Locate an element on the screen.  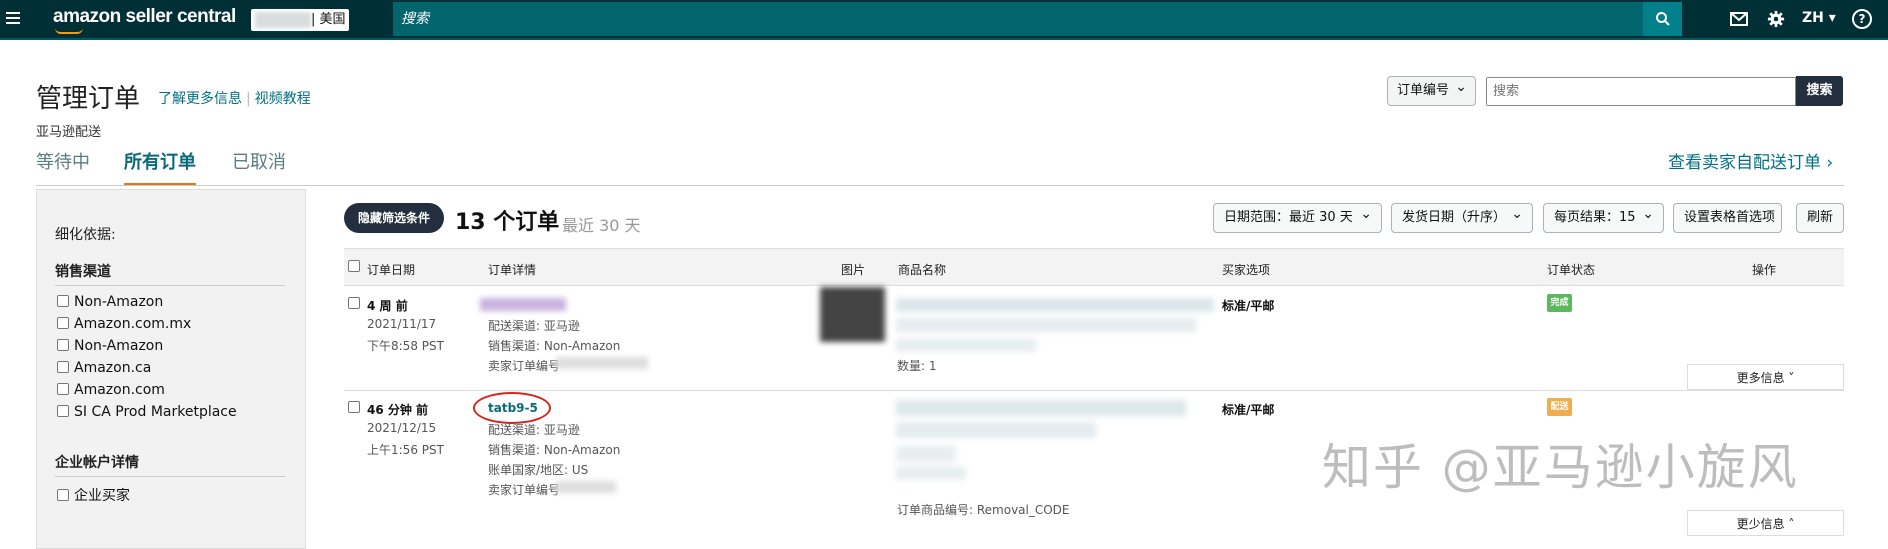
filter-channel-non-amazon-2: Non-Amazon is located at coordinates (110, 346).